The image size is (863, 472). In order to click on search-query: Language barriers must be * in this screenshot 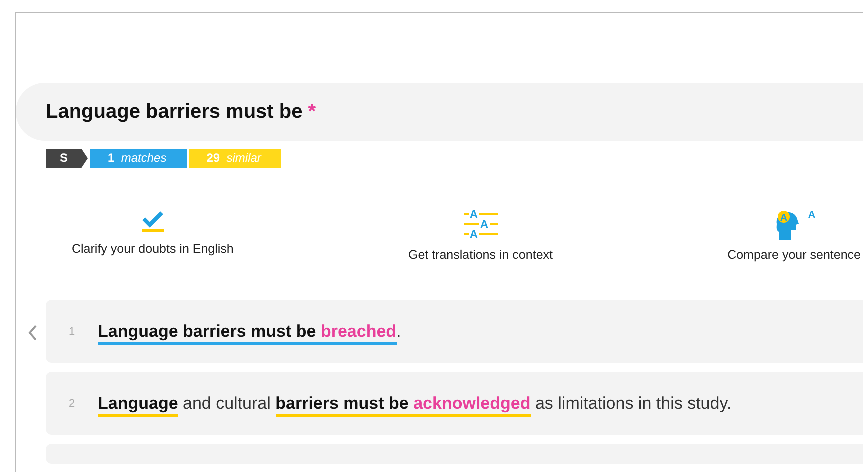, I will do `click(181, 112)`.